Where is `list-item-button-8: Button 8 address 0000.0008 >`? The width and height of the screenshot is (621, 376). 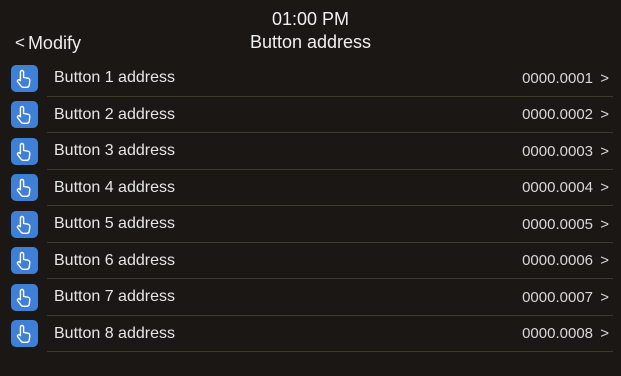 list-item-button-8: Button 8 address 0000.0008 > is located at coordinates (310, 334).